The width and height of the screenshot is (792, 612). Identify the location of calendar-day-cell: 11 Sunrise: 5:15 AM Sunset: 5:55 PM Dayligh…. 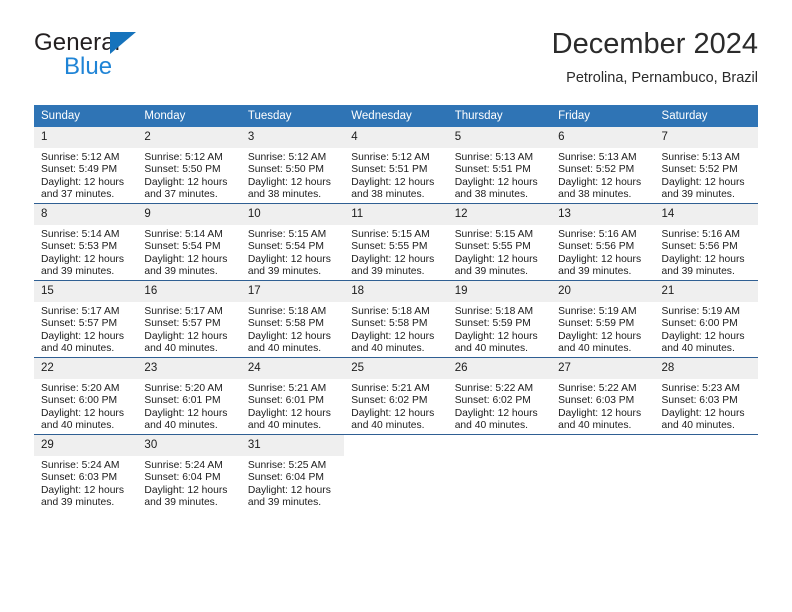
(396, 242).